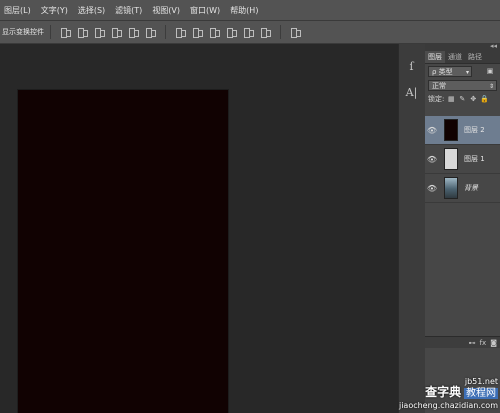 The width and height of the screenshot is (500, 413). Describe the element at coordinates (462, 342) in the screenshot. I see `panel-footer: ⊷ fx ◙` at that location.